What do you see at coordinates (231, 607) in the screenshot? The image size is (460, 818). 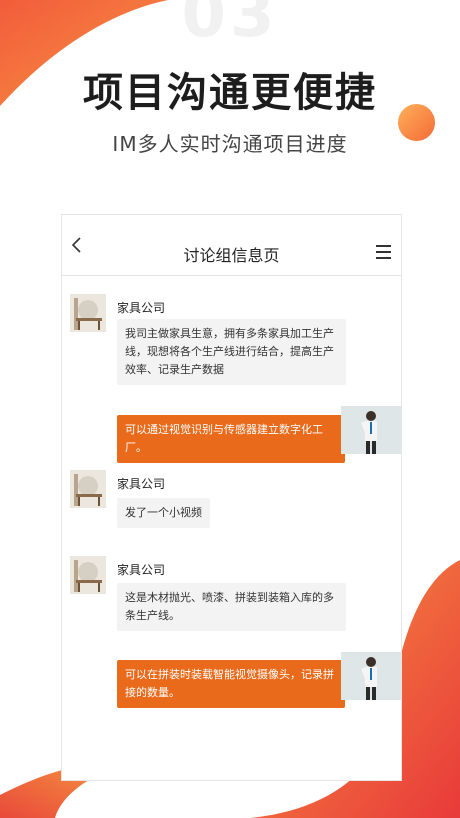 I see `message-bubble: 这是木材抛光、喷漆、拼装到装箱入库的多条生产线。` at bounding box center [231, 607].